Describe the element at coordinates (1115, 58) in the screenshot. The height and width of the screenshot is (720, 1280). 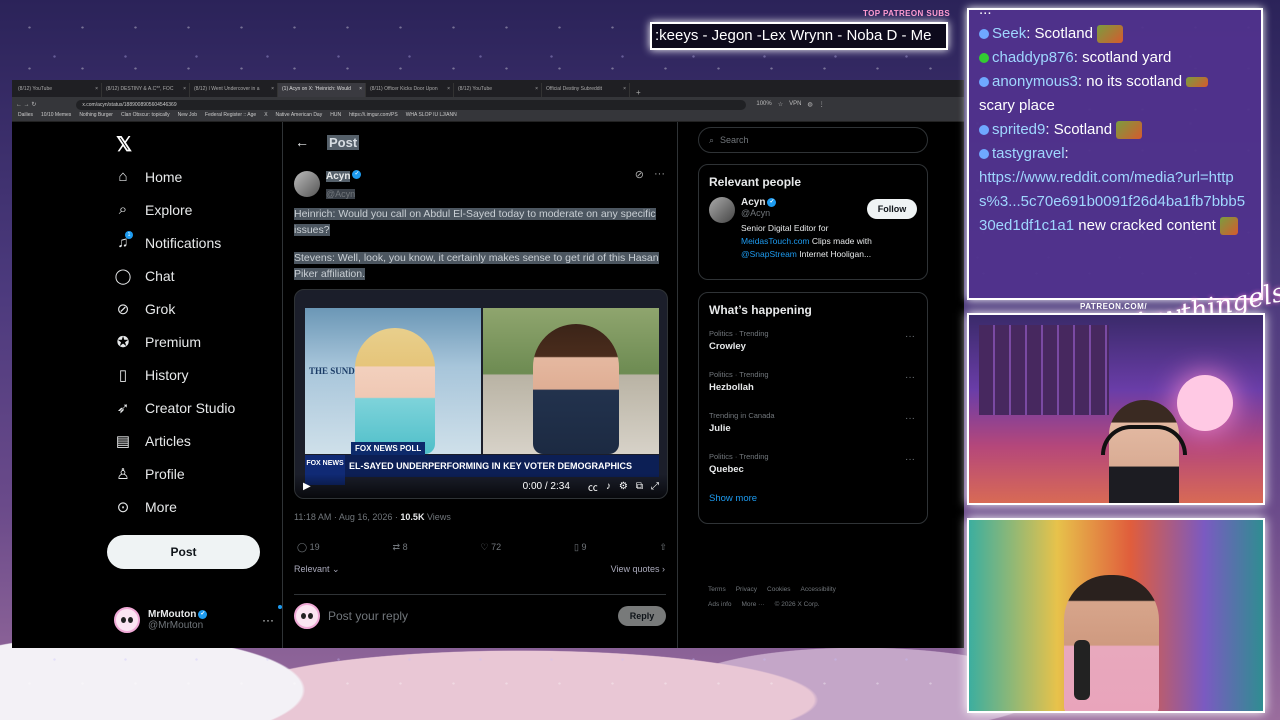
I see `chat-message: chaddyp876: scotland yard` at that location.